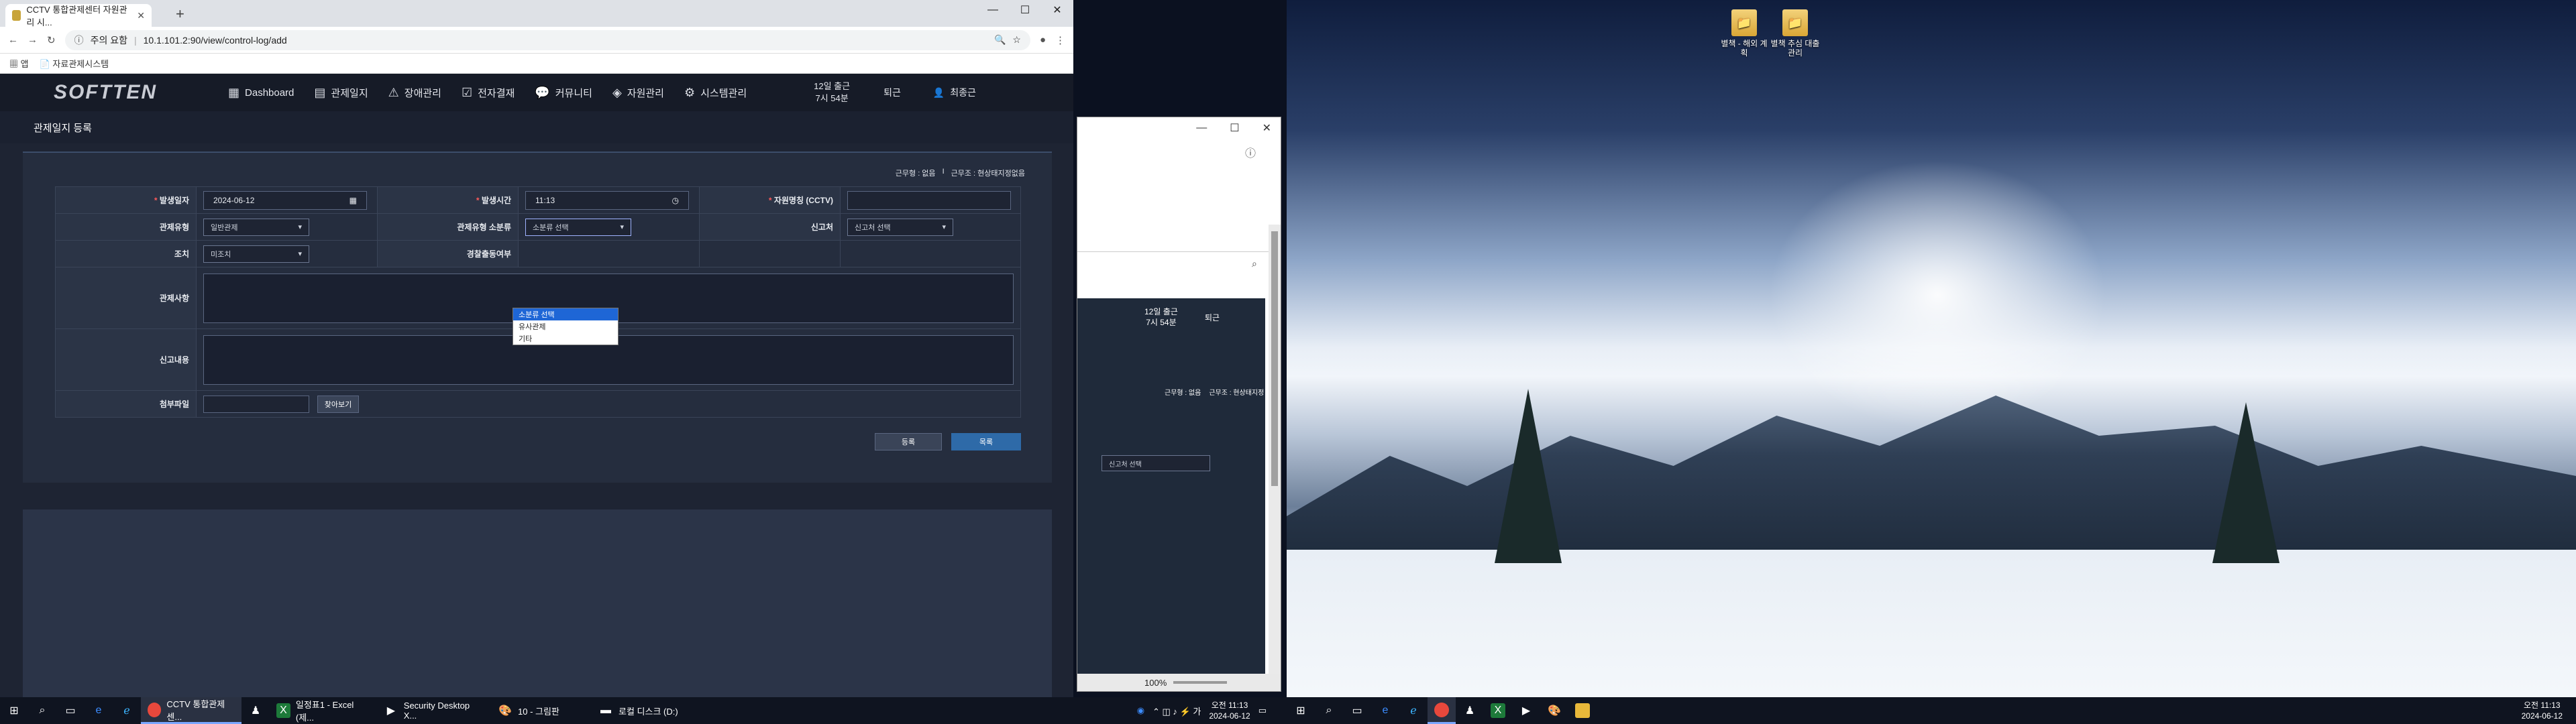  What do you see at coordinates (180, 14) in the screenshot?
I see `new-tab-button: +` at bounding box center [180, 14].